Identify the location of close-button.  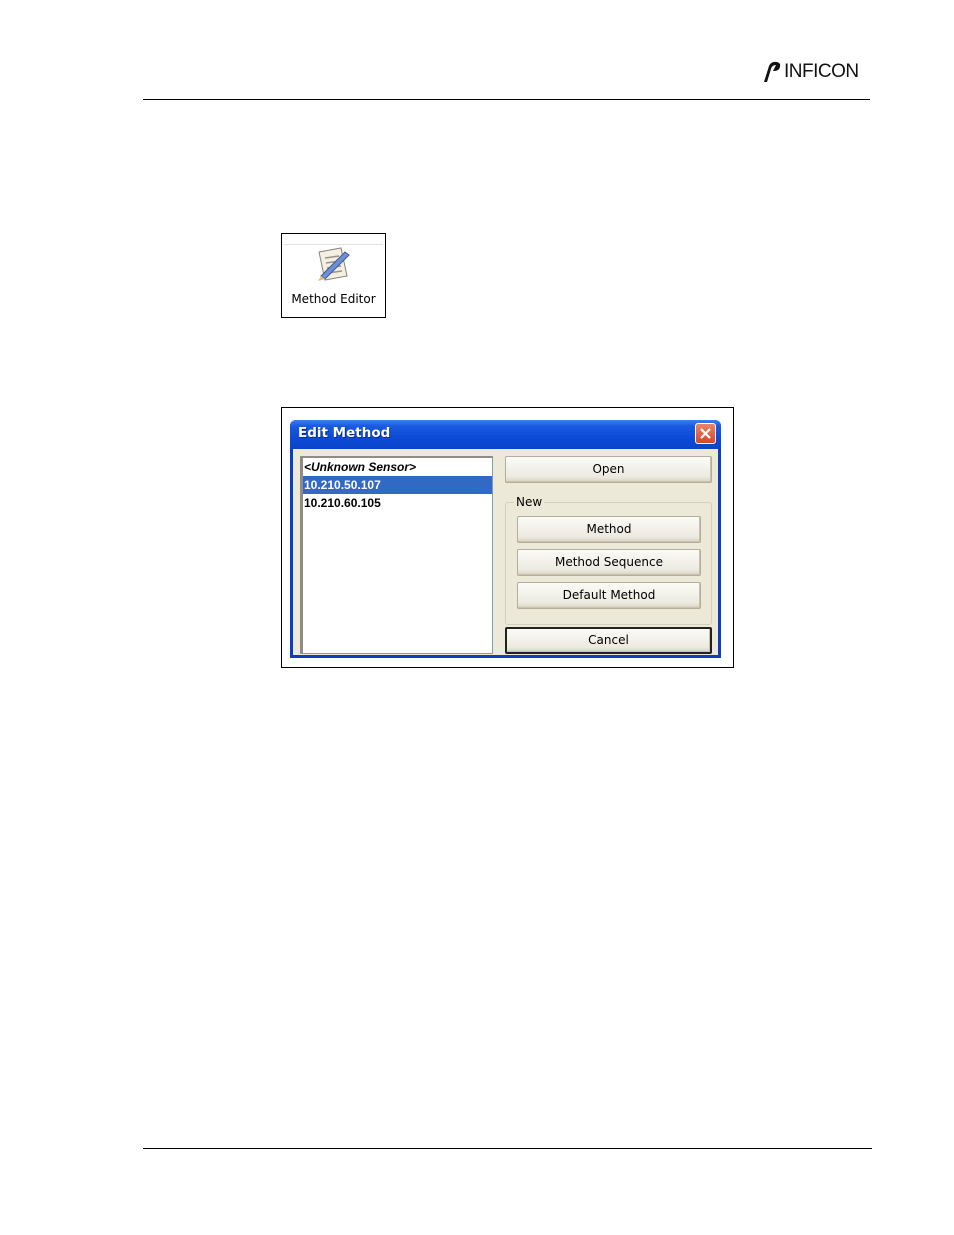
(705, 433).